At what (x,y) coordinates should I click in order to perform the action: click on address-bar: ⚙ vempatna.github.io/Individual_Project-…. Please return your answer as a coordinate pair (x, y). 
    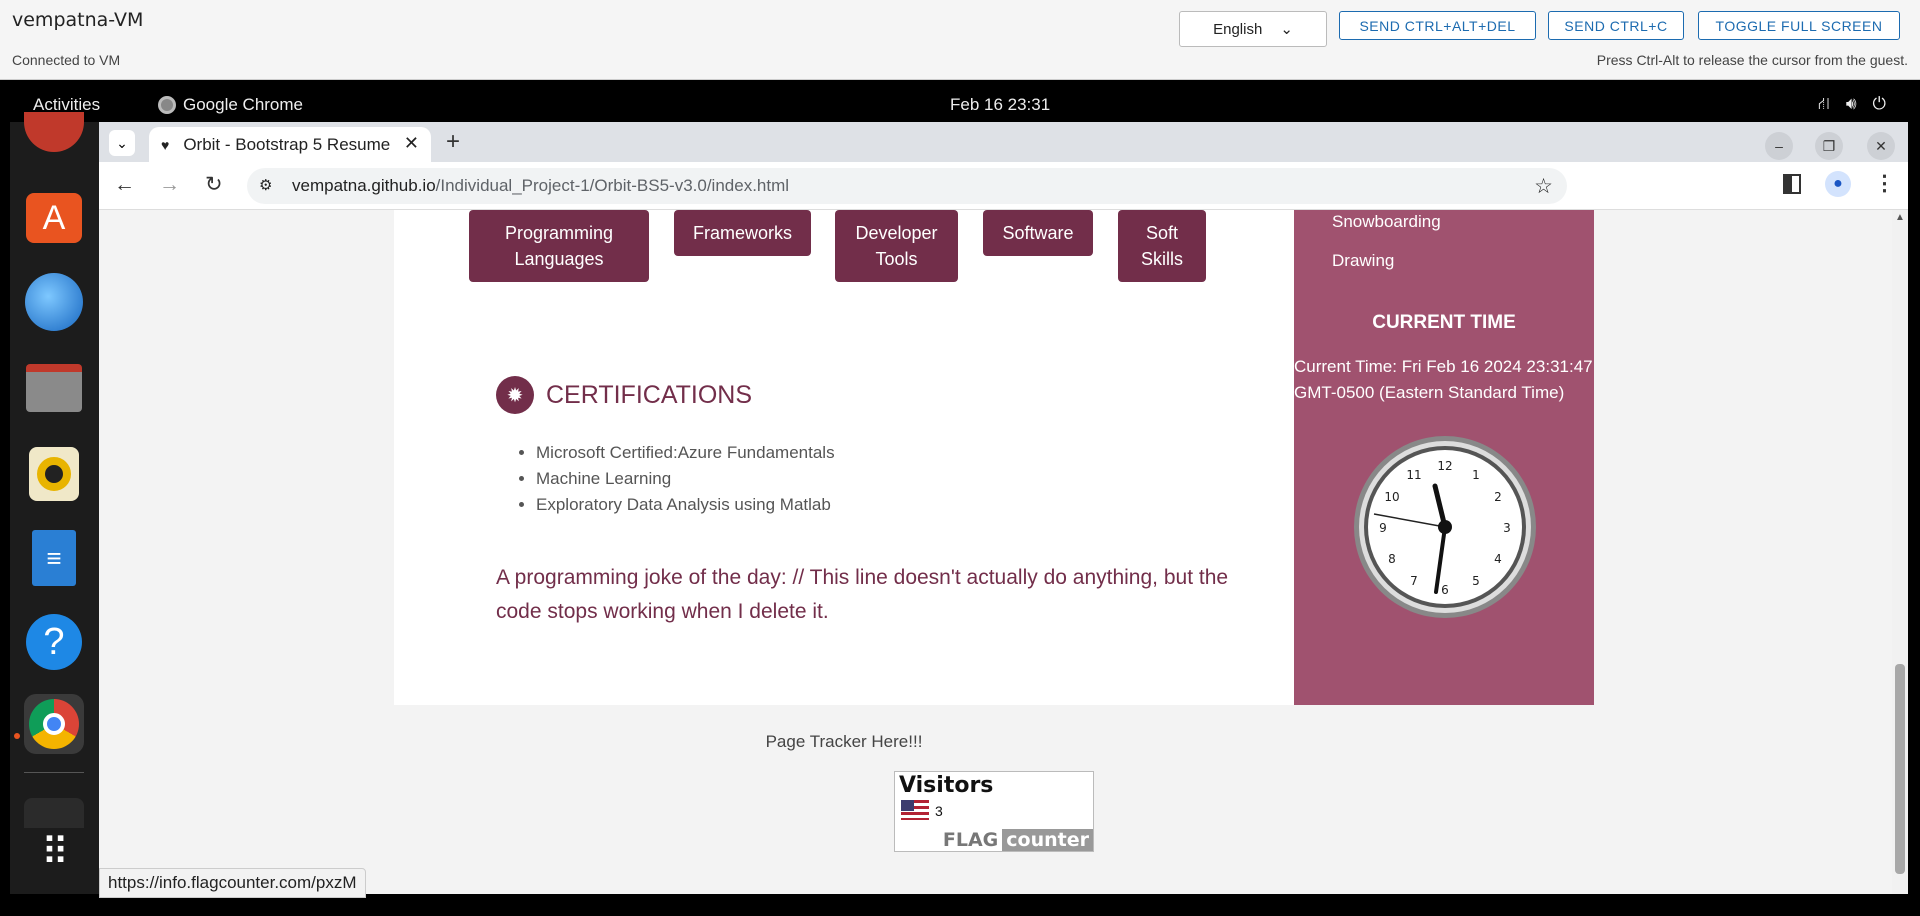
    Looking at the image, I should click on (907, 186).